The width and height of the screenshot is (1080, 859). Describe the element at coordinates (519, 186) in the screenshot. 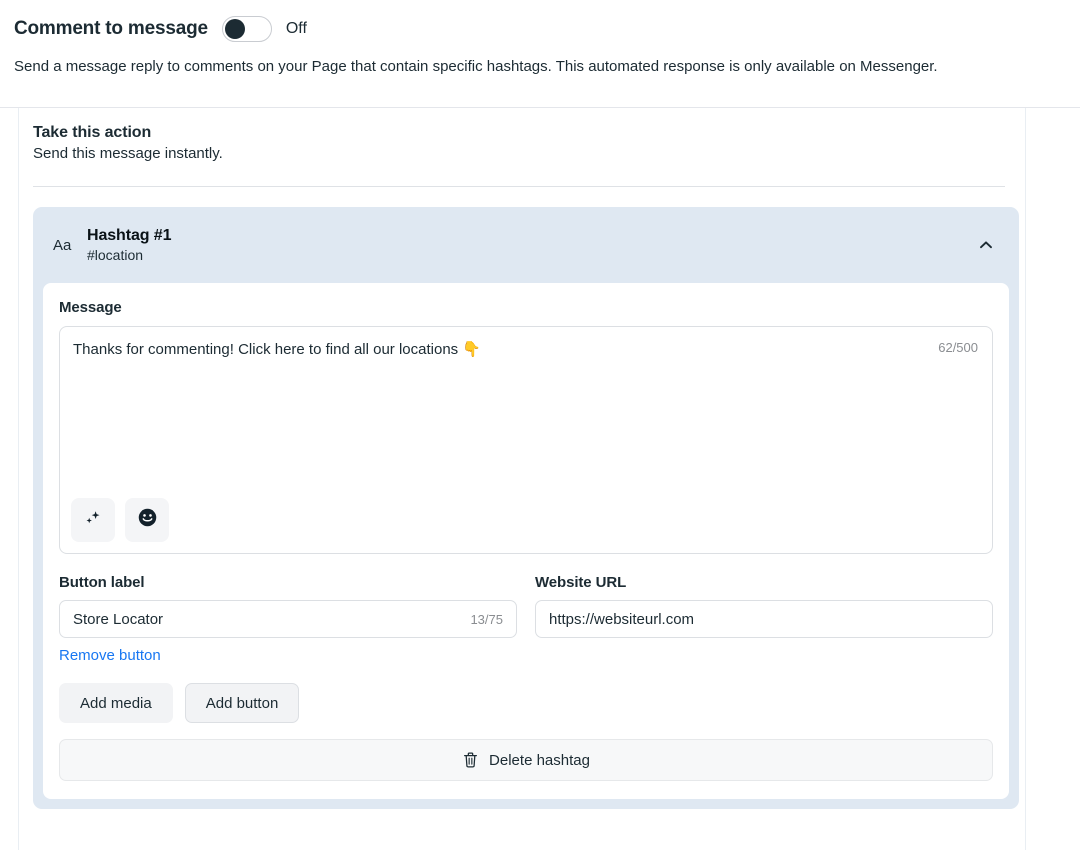

I see `section-divider` at that location.